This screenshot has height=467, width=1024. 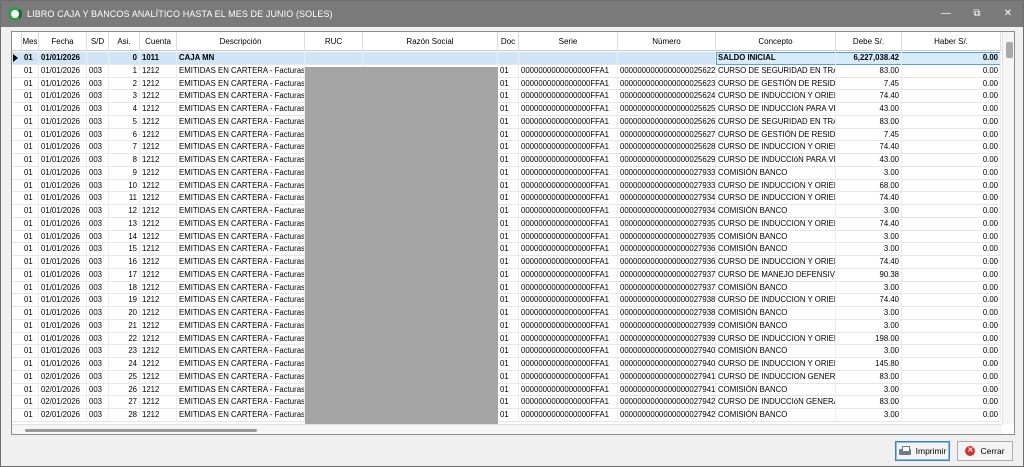 What do you see at coordinates (124, 147) in the screenshot?
I see `cell-asi: 7` at bounding box center [124, 147].